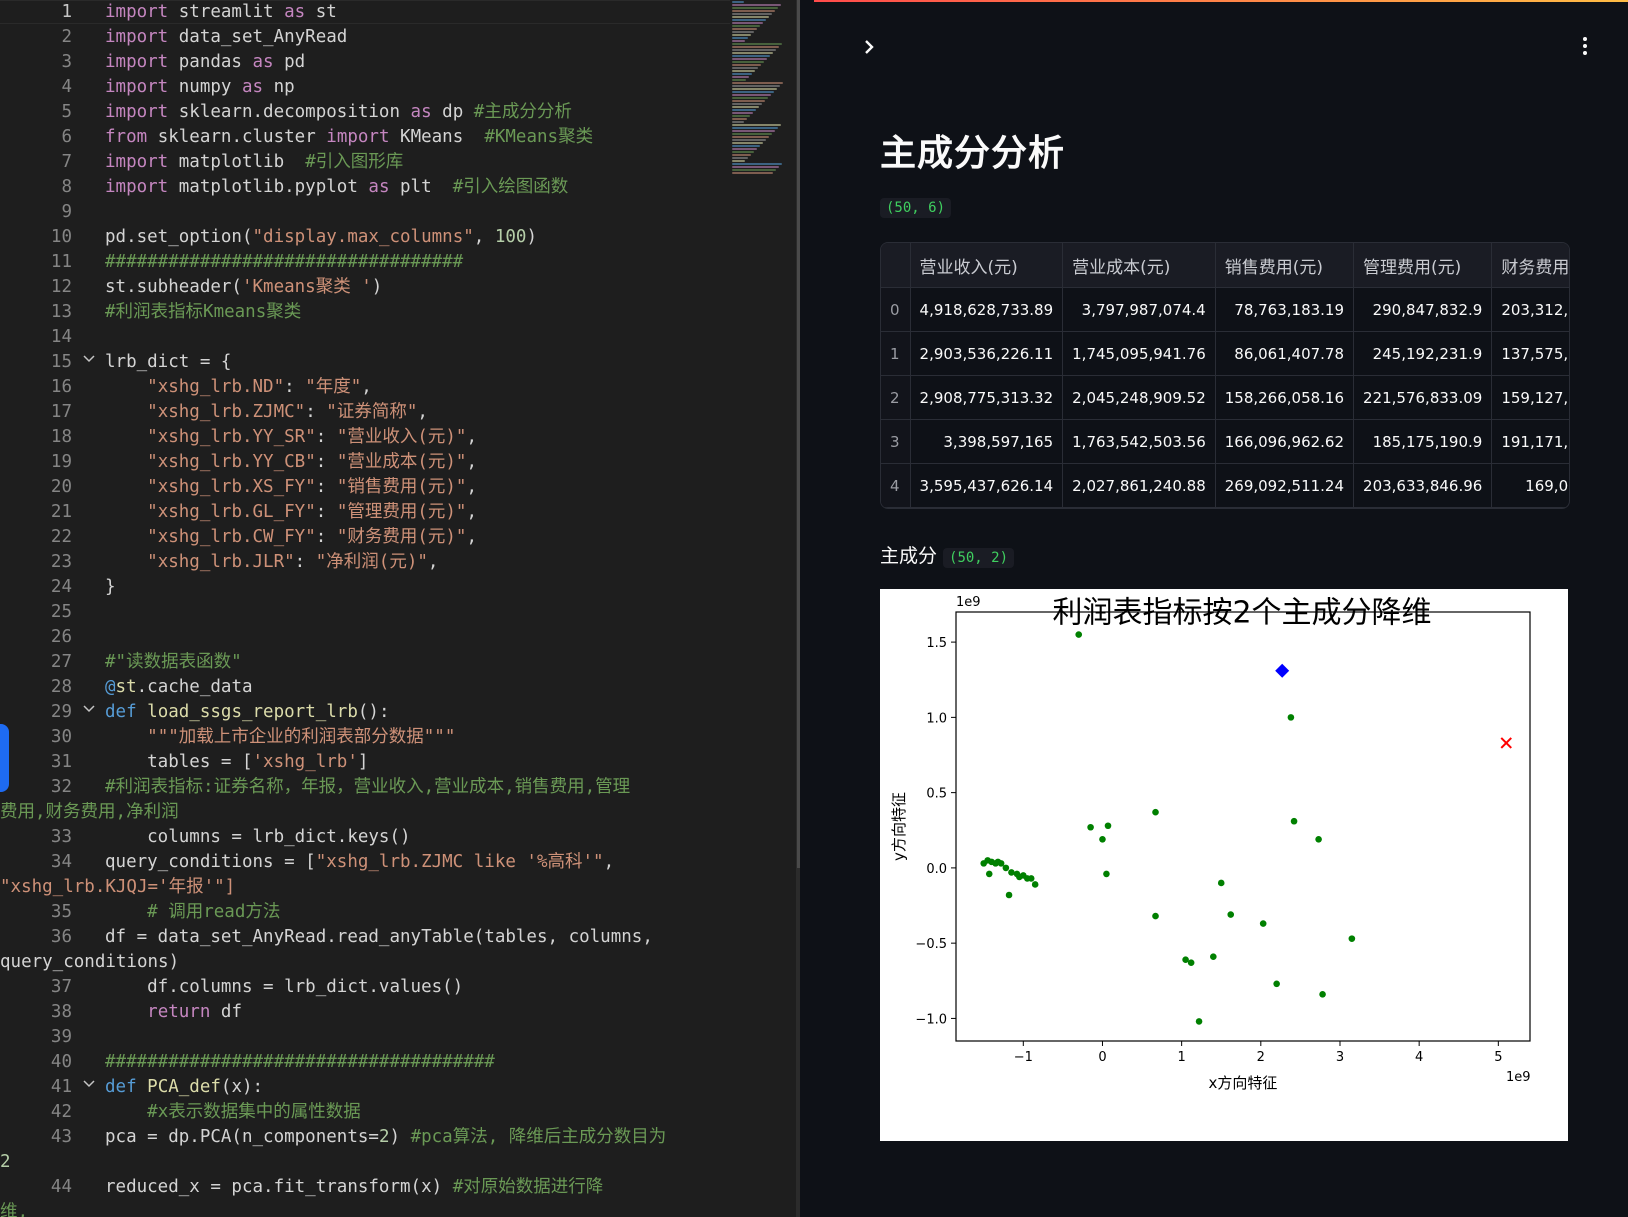 Image resolution: width=1628 pixels, height=1217 pixels. Describe the element at coordinates (365, 212) in the screenshot. I see `code-line: 9` at that location.